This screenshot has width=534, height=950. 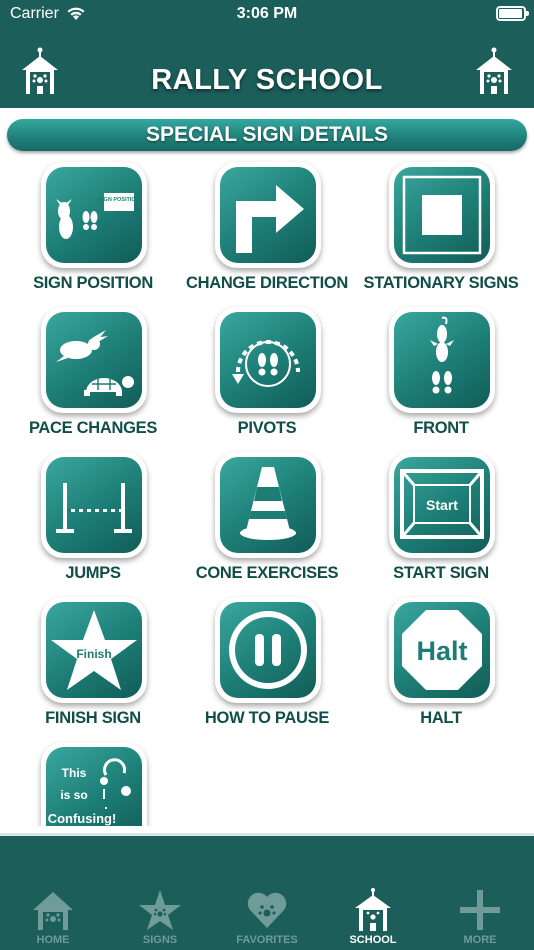 I want to click on tab-bar: HOME SIGNS FAVORITES SCHOOL MORE, so click(x=267, y=891).